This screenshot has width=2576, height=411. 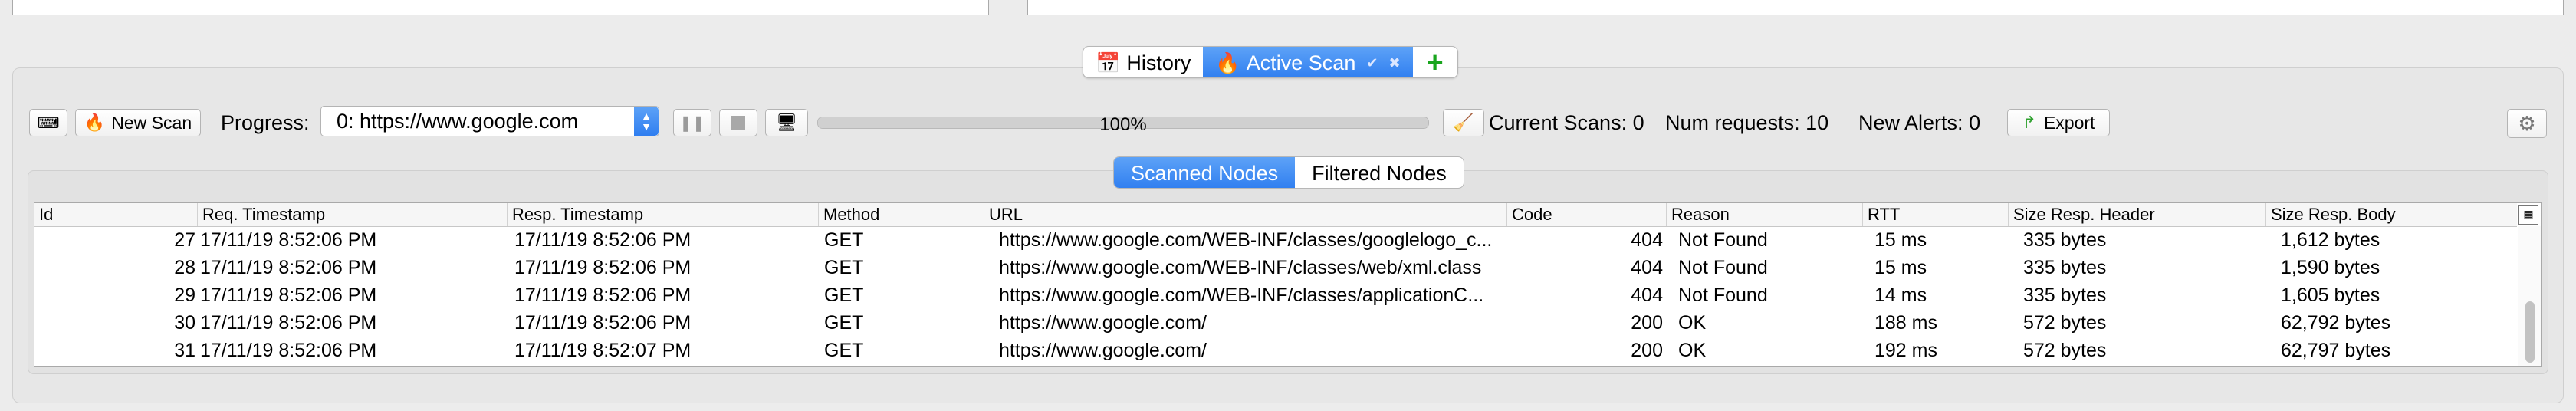 I want to click on col-header-size-resp-body: Size Resp. Body, so click(x=2391, y=214).